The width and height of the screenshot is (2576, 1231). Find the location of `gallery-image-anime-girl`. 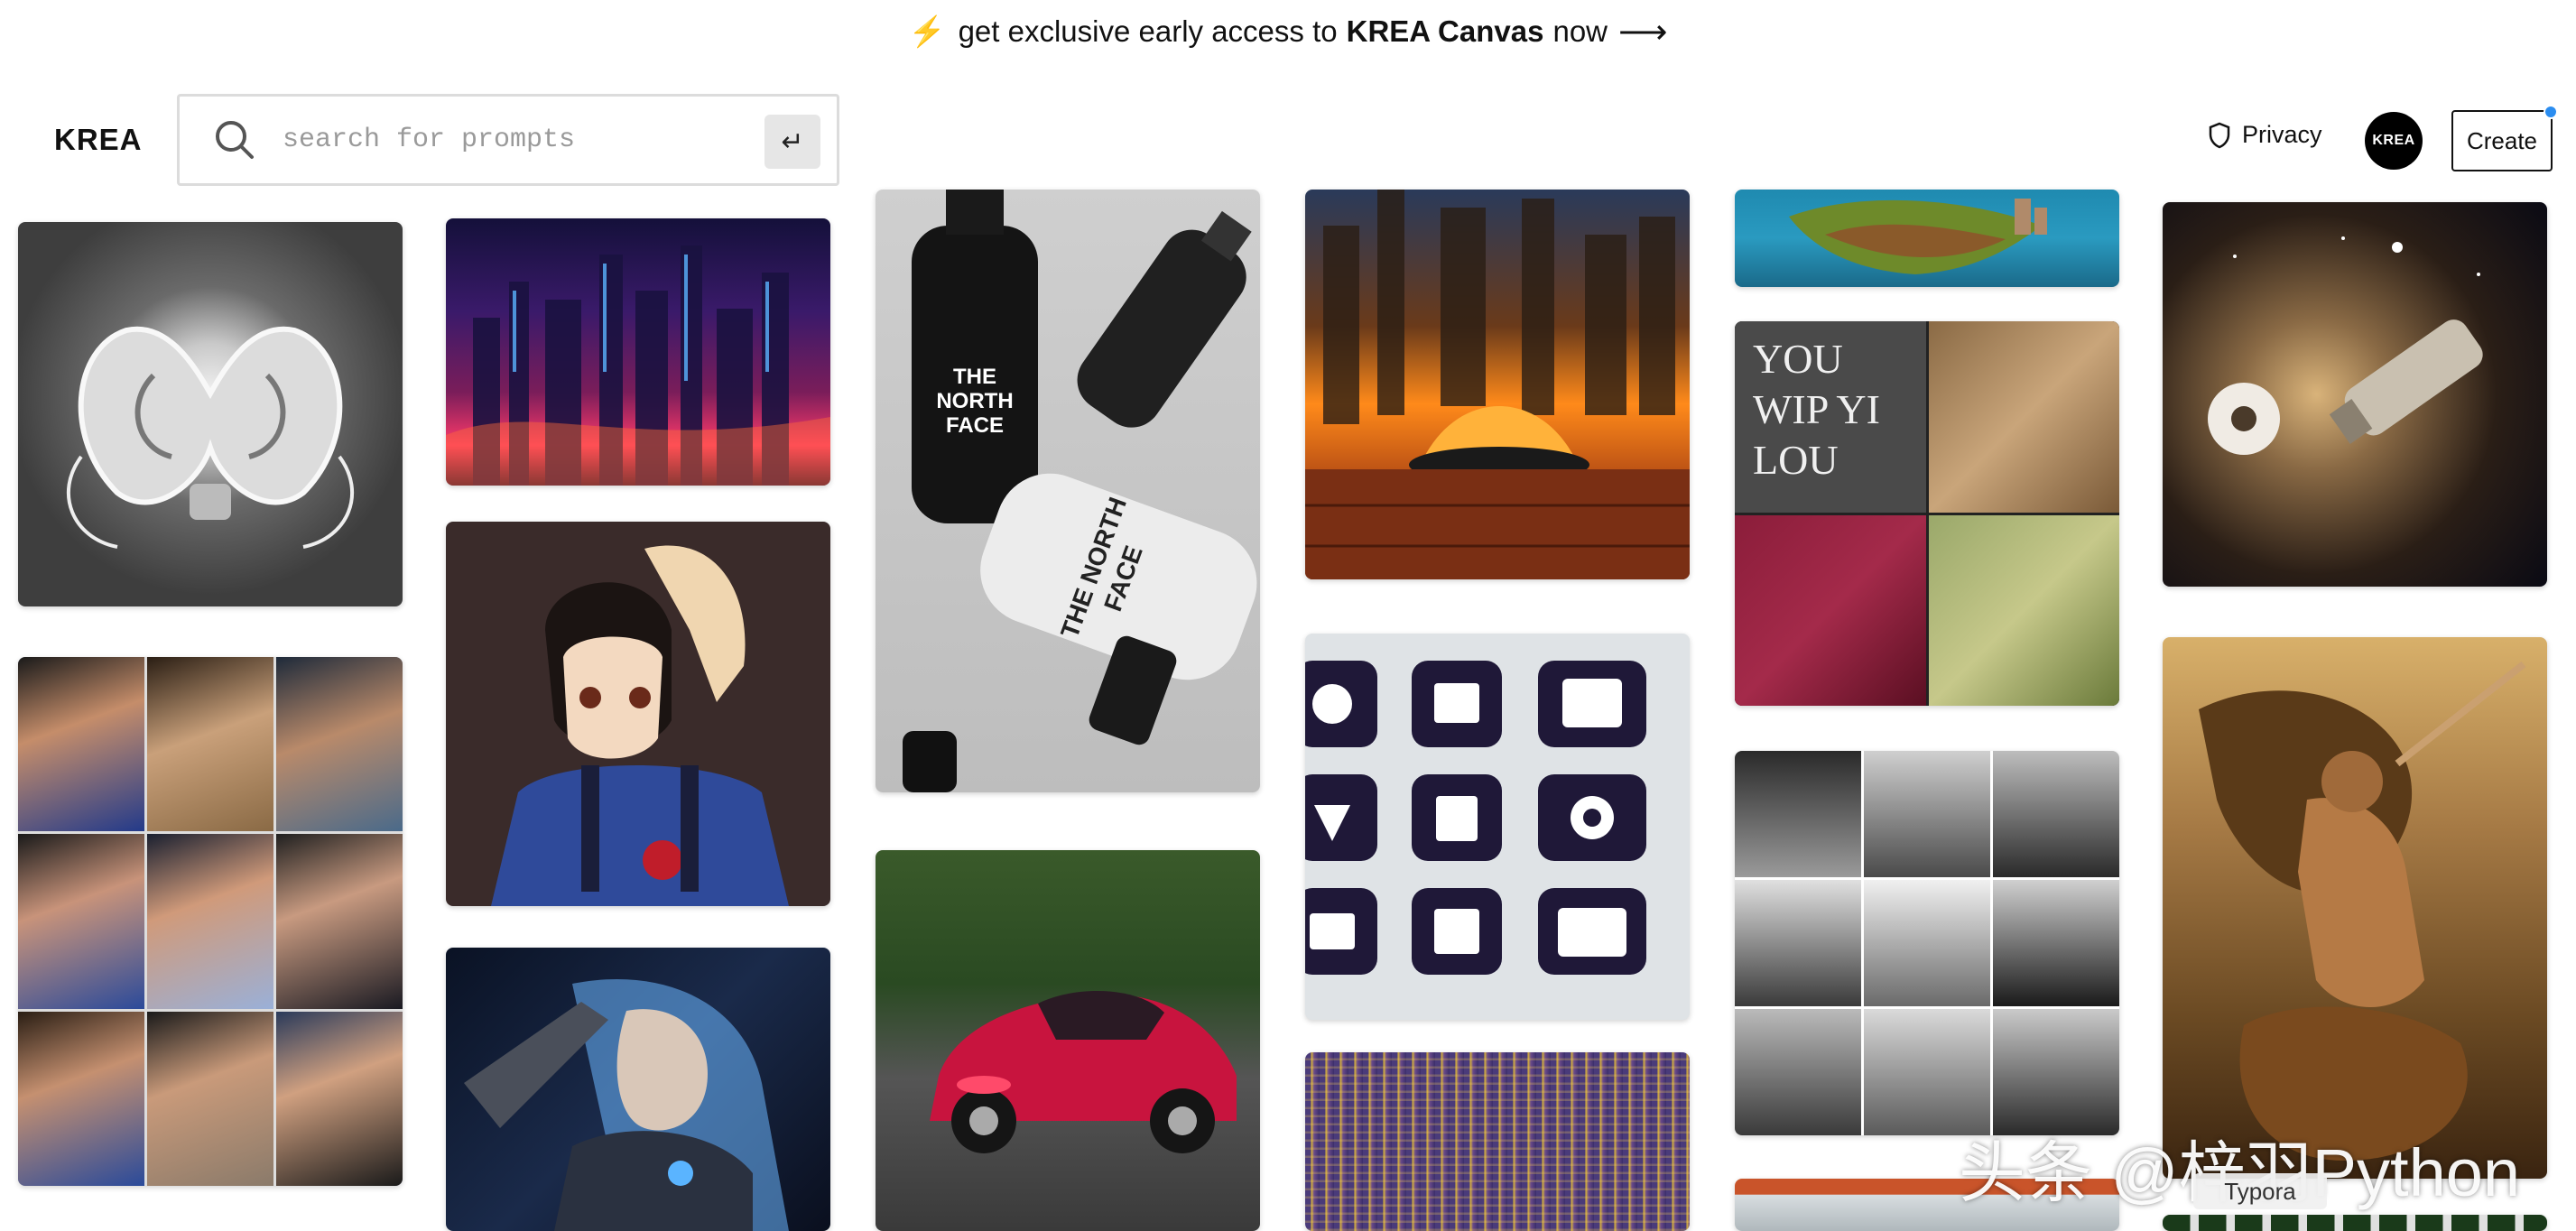

gallery-image-anime-girl is located at coordinates (638, 714).